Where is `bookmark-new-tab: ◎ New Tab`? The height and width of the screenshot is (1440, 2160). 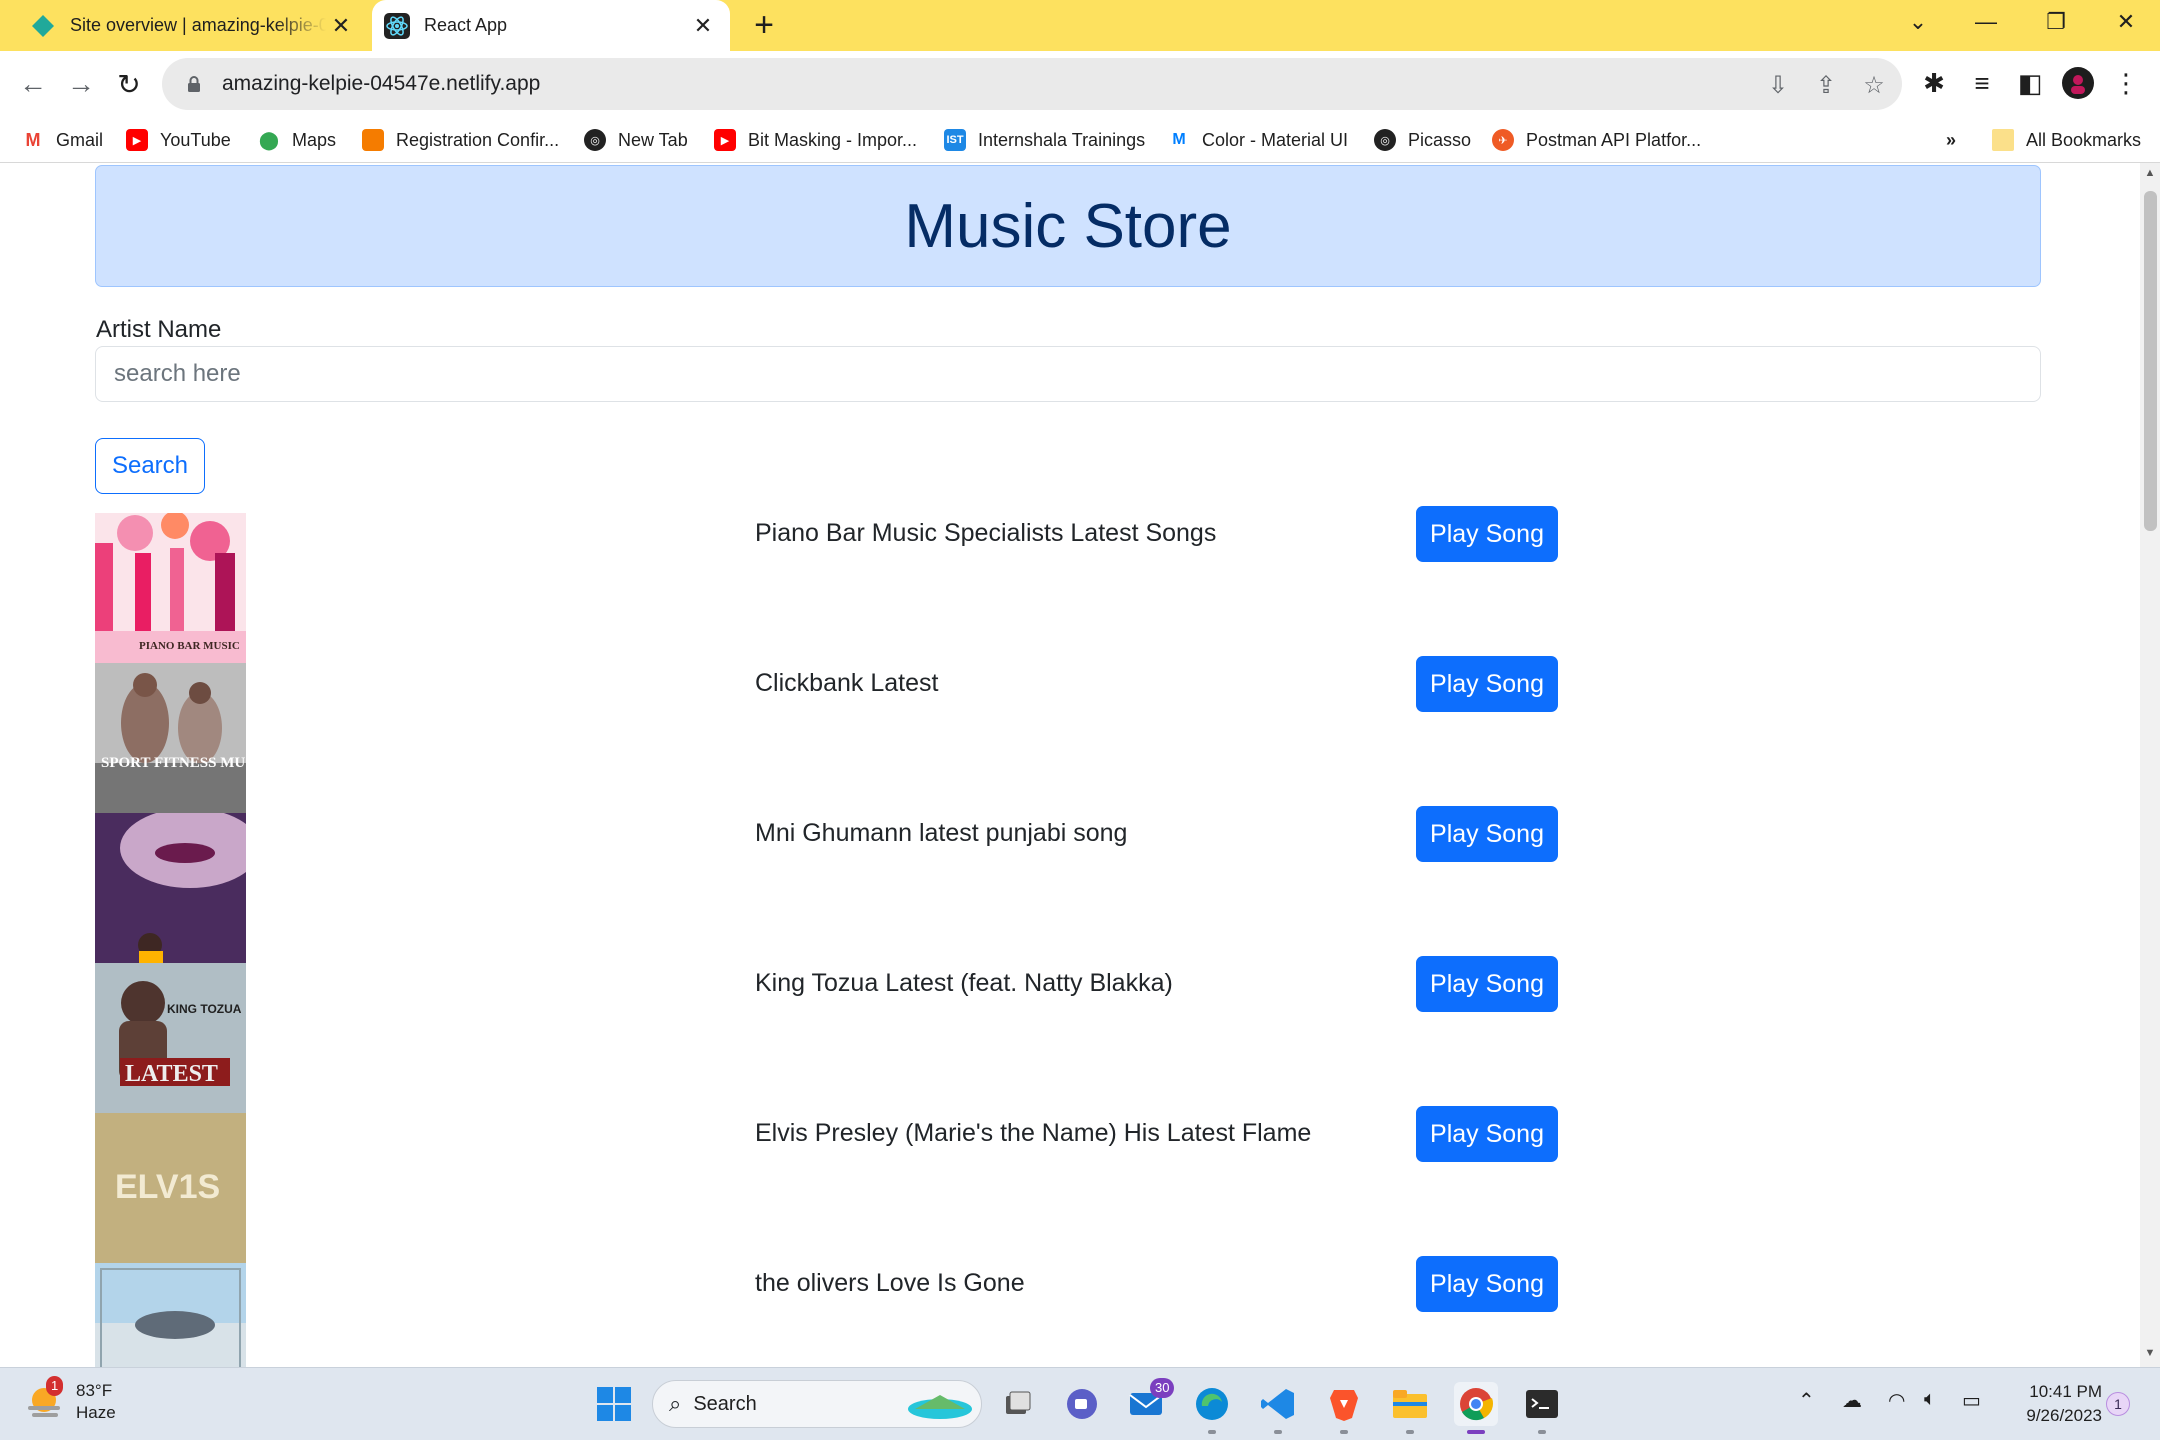
bookmark-new-tab: ◎ New Tab is located at coordinates (636, 140).